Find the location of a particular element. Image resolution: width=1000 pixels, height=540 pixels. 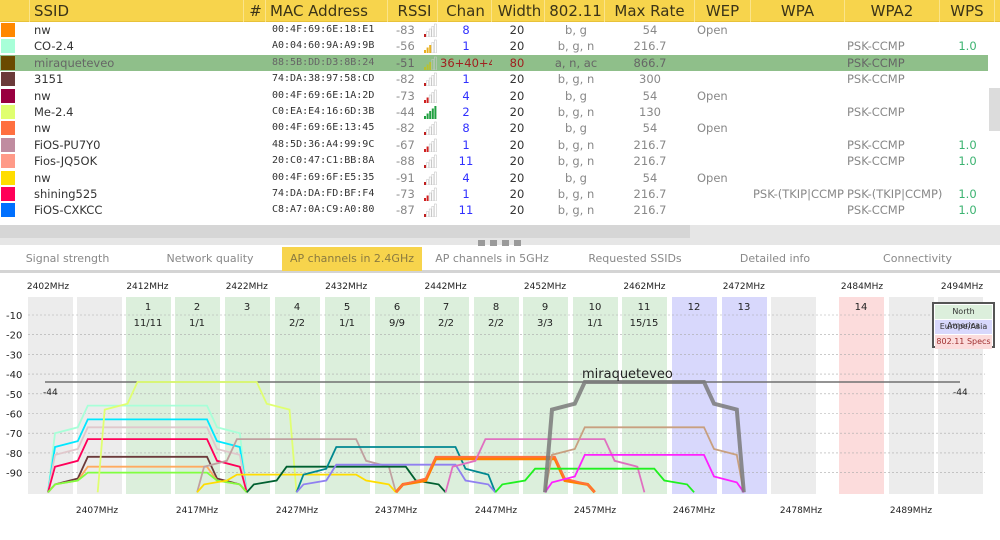

ssid-cell: Fios-JQ5OK is located at coordinates (66, 161).